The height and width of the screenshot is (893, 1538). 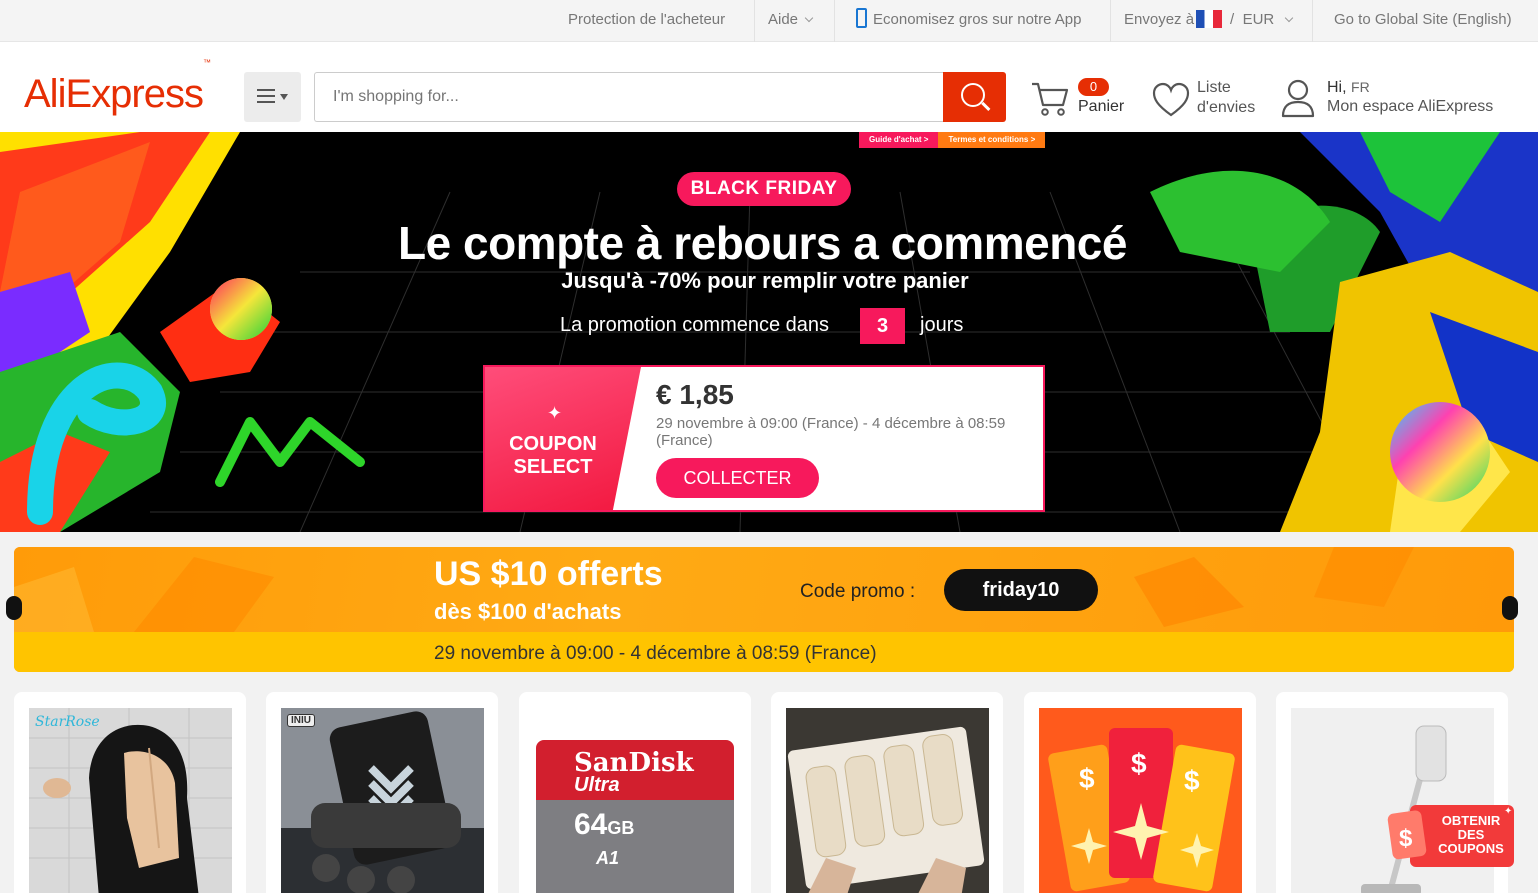 I want to click on product-card-coupons: $ $ $, so click(x=1140, y=792).